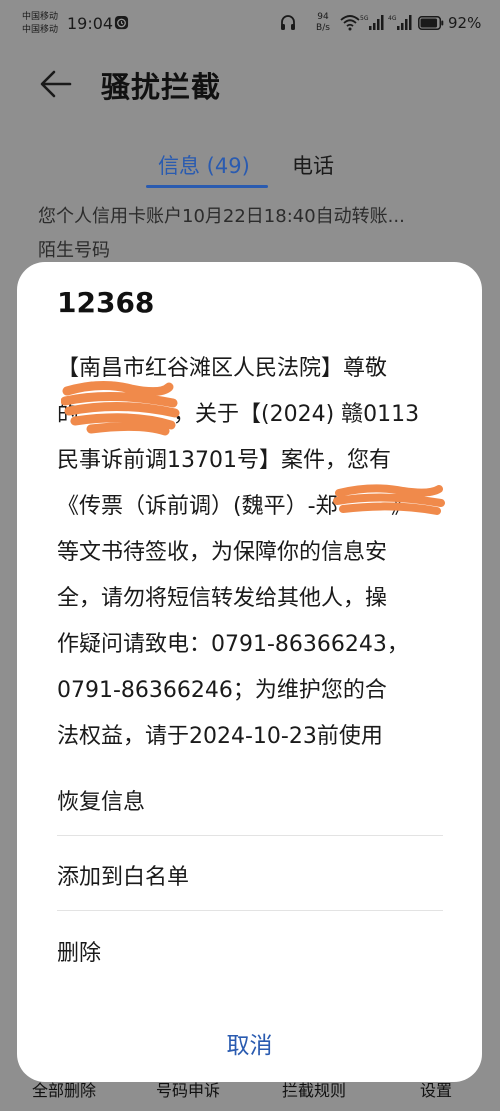  What do you see at coordinates (465, 23) in the screenshot?
I see `battery-percent: 92%` at bounding box center [465, 23].